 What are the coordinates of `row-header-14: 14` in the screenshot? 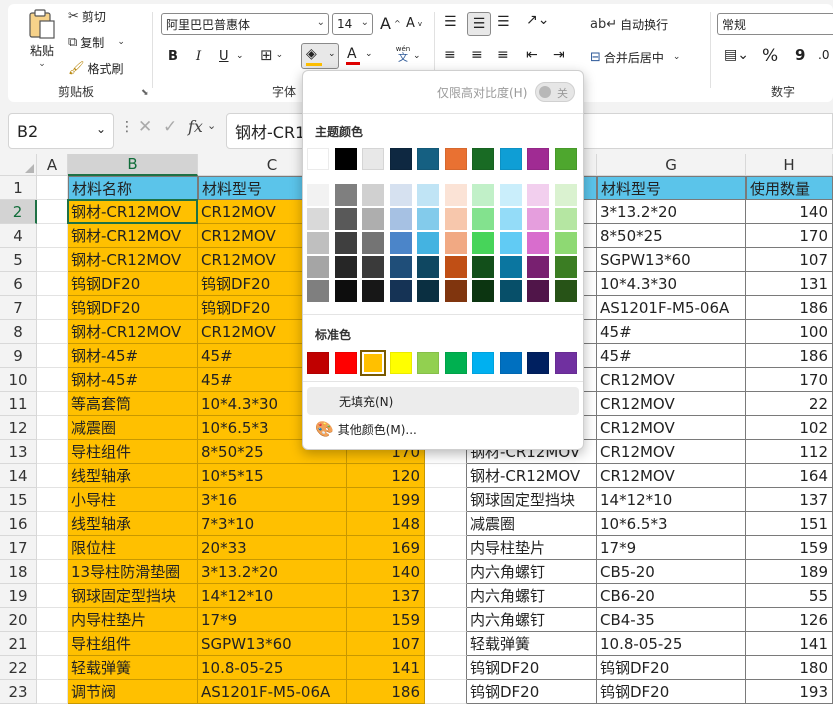 It's located at (18, 476).